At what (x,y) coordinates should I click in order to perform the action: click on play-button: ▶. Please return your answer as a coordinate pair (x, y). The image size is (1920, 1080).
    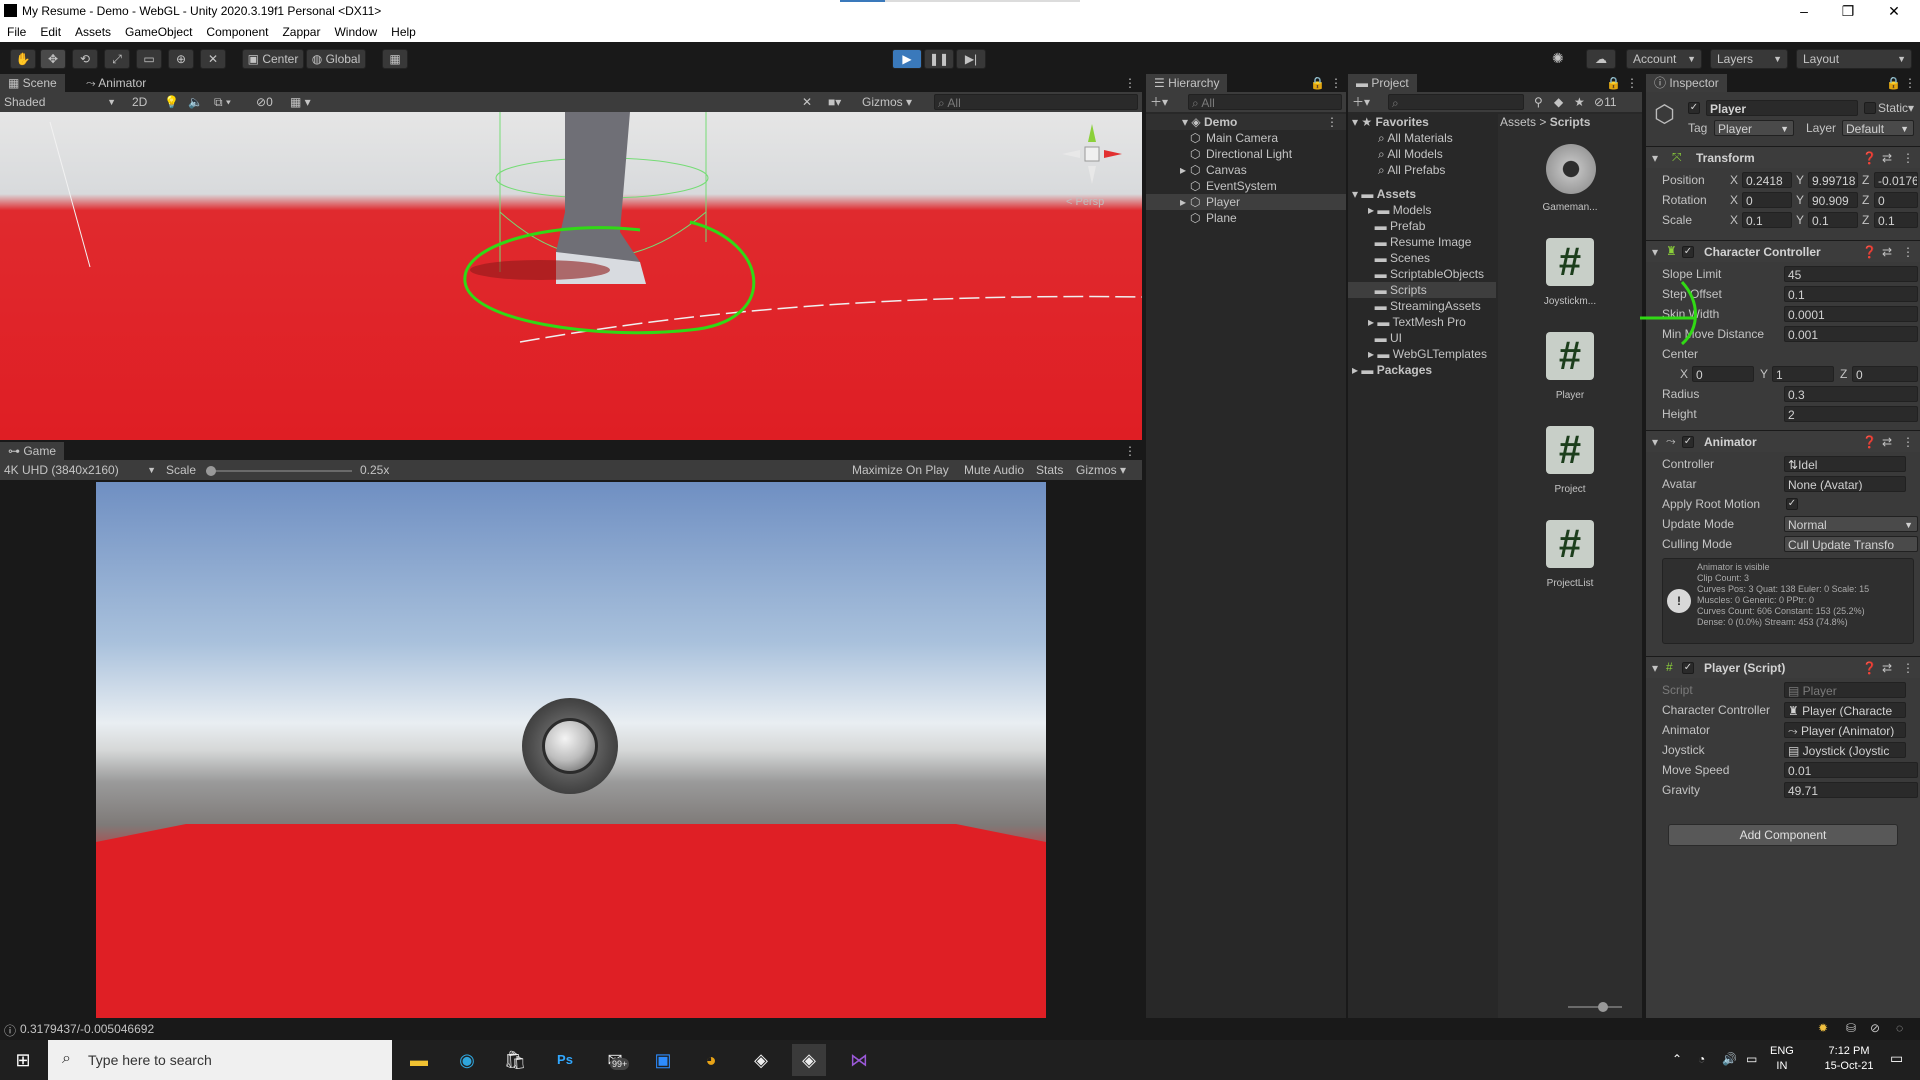
    Looking at the image, I should click on (907, 59).